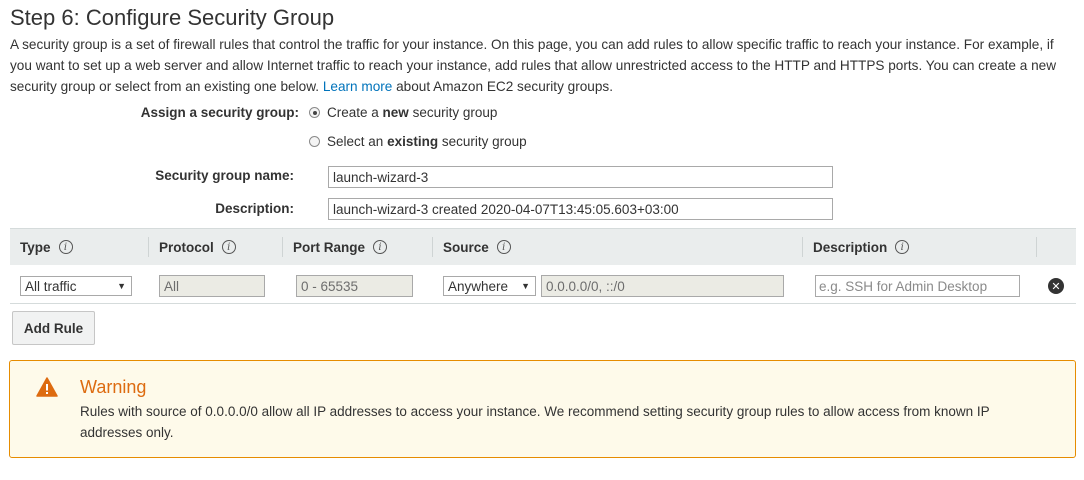 This screenshot has height=480, width=1084. What do you see at coordinates (861, 247) in the screenshot?
I see `column-description: Description i` at bounding box center [861, 247].